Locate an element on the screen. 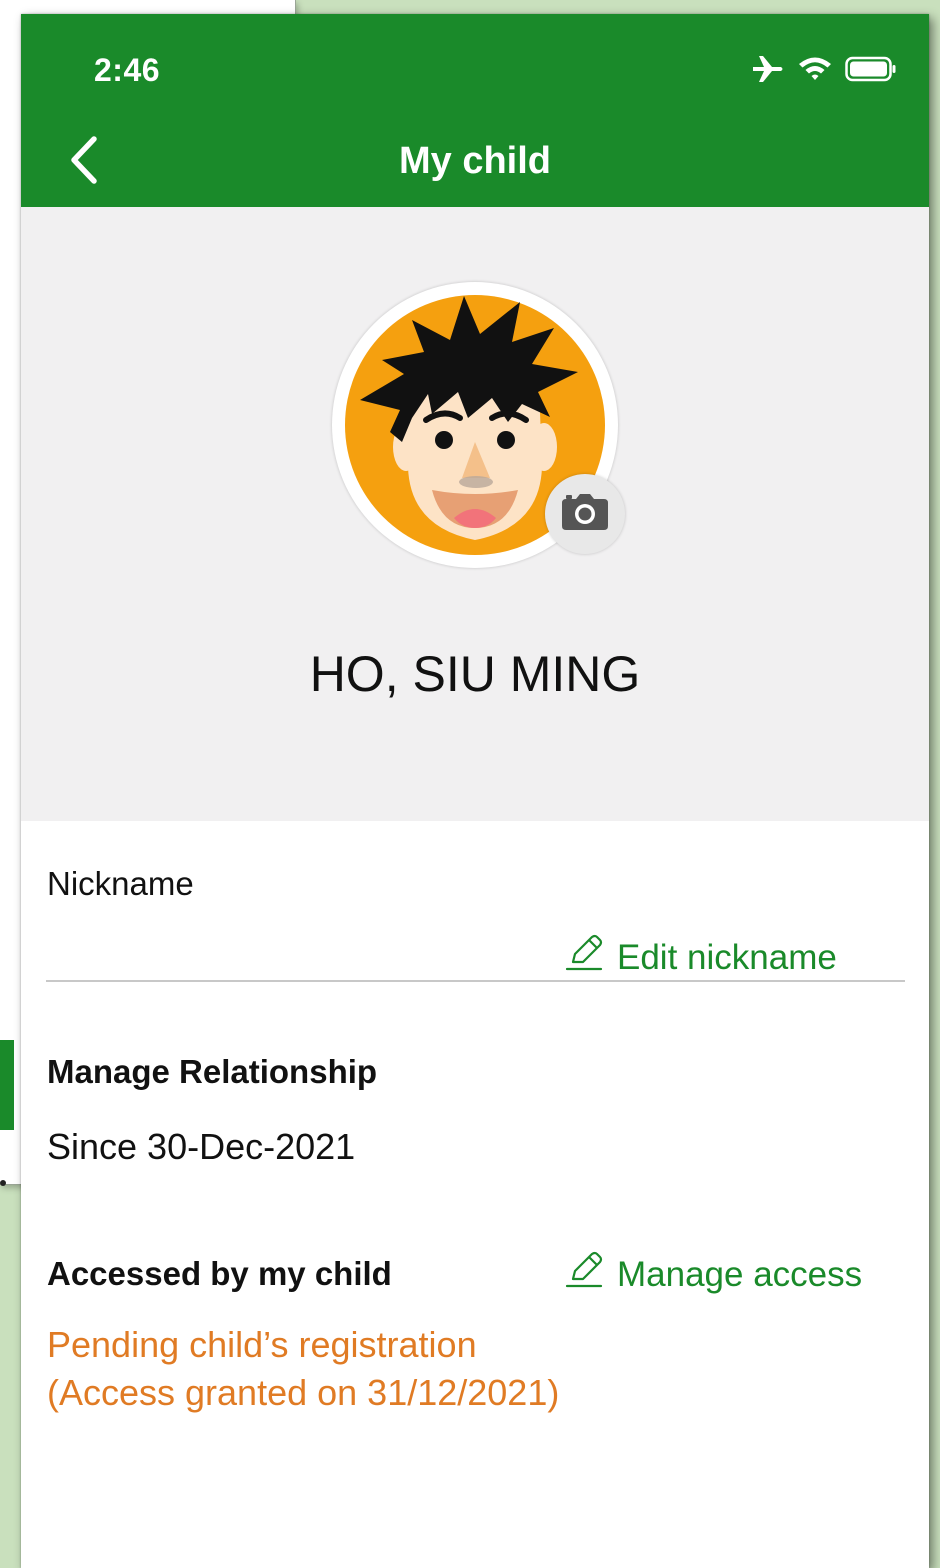 The width and height of the screenshot is (940, 1568). manage-access-button: Manage access is located at coordinates (713, 1274).